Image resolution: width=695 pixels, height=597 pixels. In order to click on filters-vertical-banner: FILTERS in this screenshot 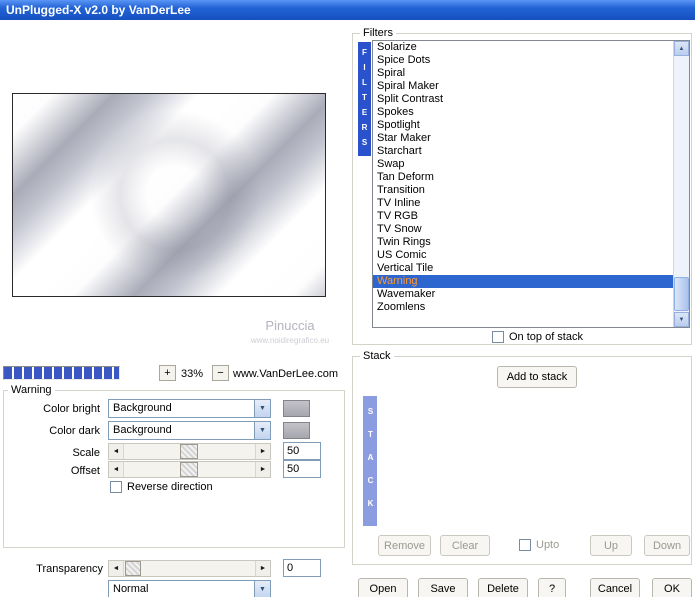, I will do `click(364, 99)`.